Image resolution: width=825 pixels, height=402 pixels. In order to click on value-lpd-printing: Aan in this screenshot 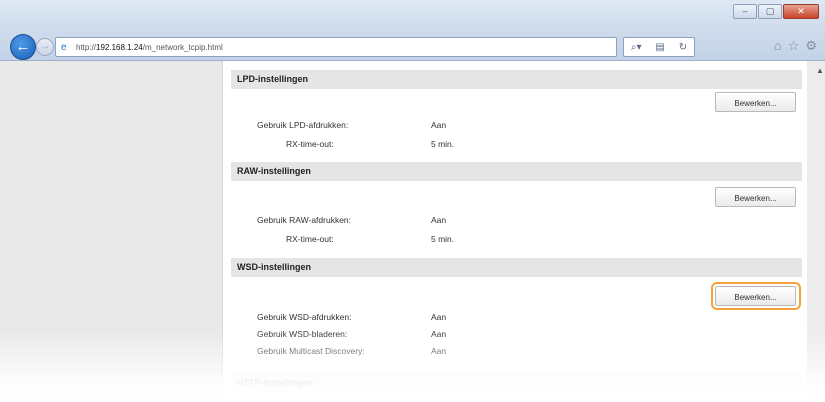, I will do `click(439, 125)`.